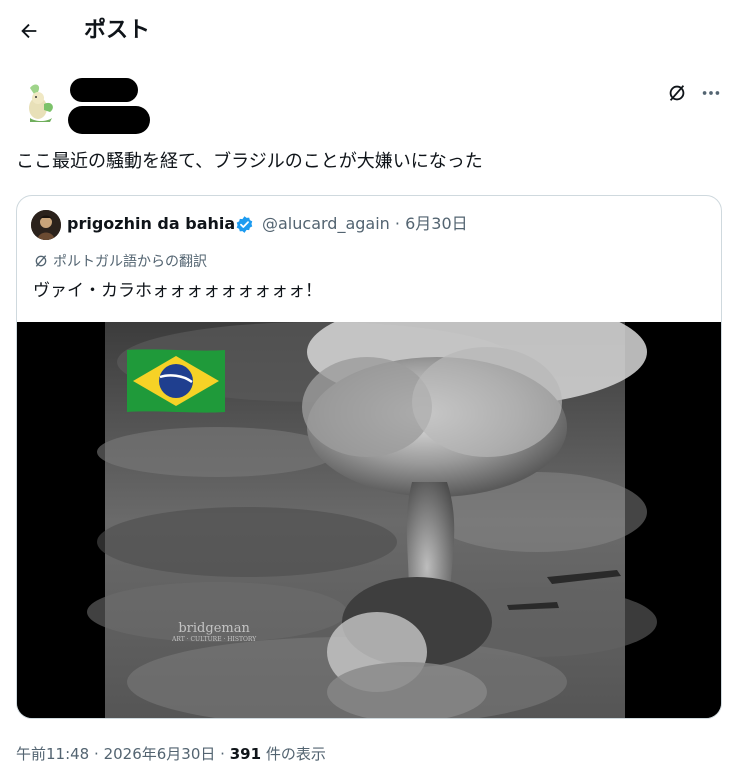 The height and width of the screenshot is (784, 740). What do you see at coordinates (214, 628) in the screenshot?
I see `watermark-text: bridgeman` at bounding box center [214, 628].